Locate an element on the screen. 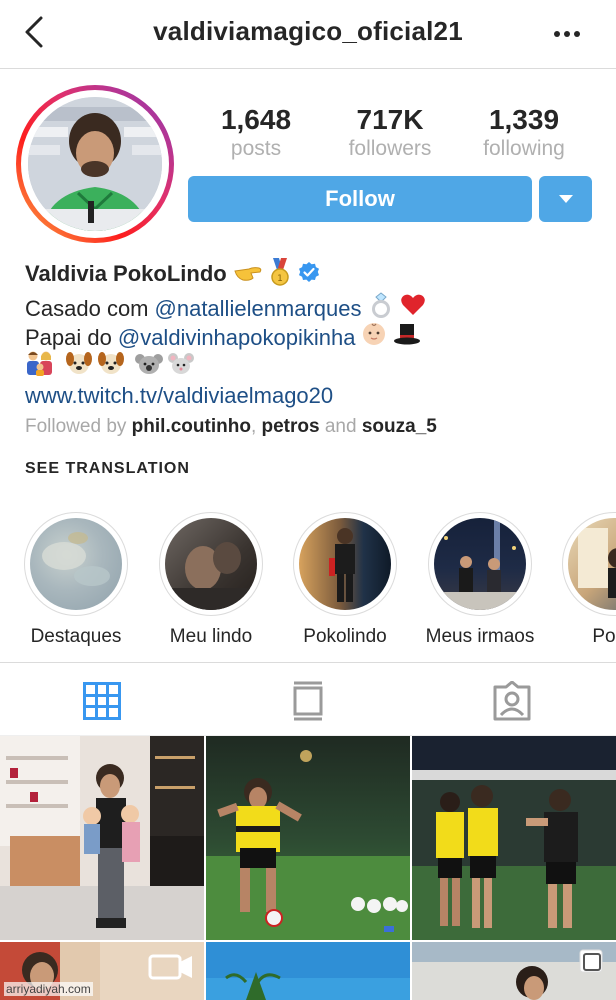 The height and width of the screenshot is (1000, 616). highlight-label: Meus irmaos is located at coordinates (480, 636).